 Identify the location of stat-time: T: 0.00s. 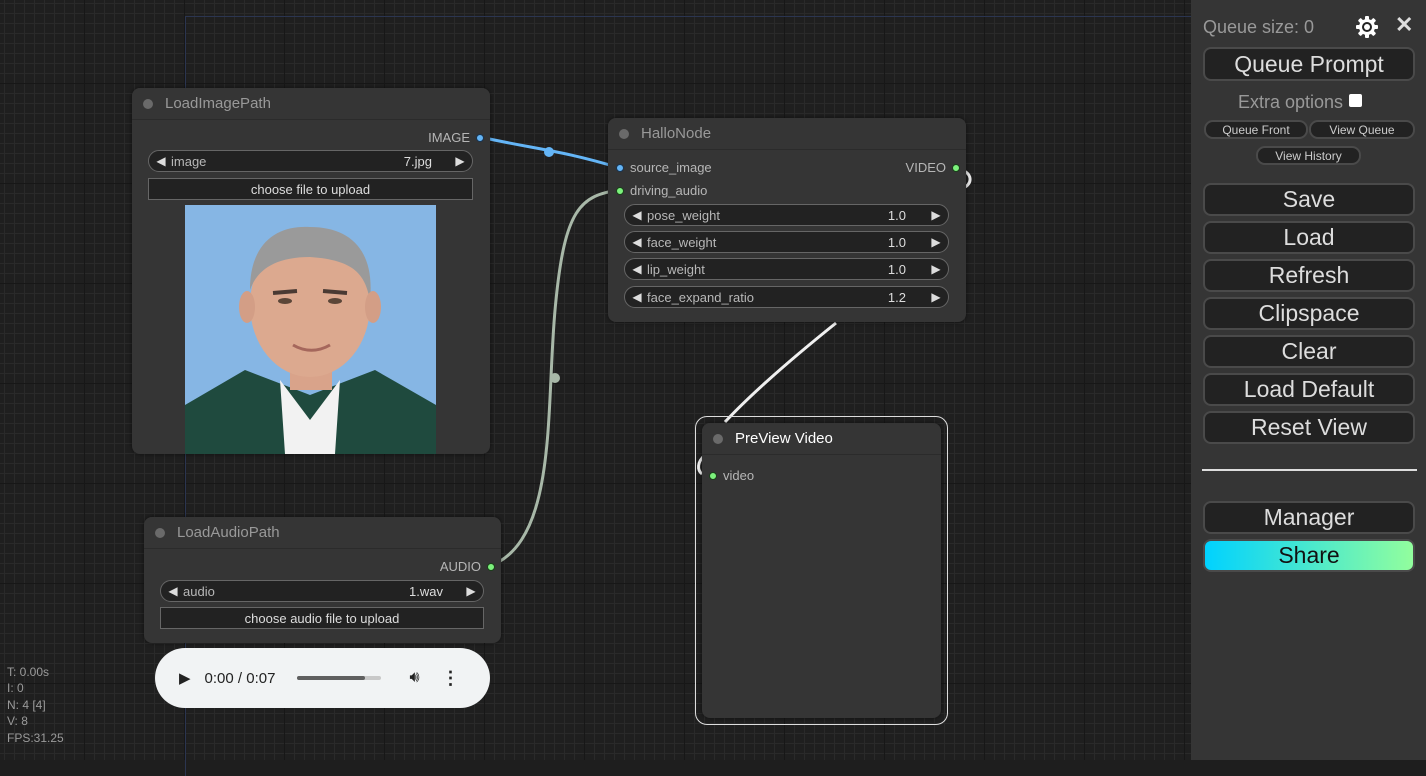
(28, 672).